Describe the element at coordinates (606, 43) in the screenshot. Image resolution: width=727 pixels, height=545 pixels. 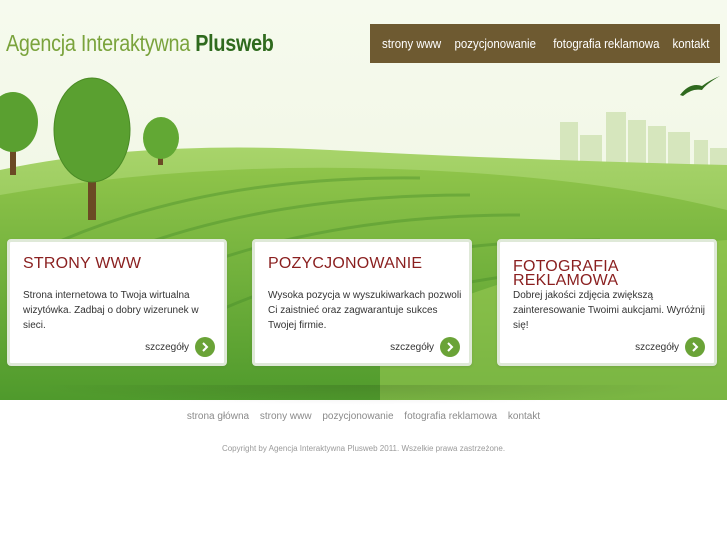
I see `nav-fotografia-reklamowa: fotografia reklamowa` at that location.